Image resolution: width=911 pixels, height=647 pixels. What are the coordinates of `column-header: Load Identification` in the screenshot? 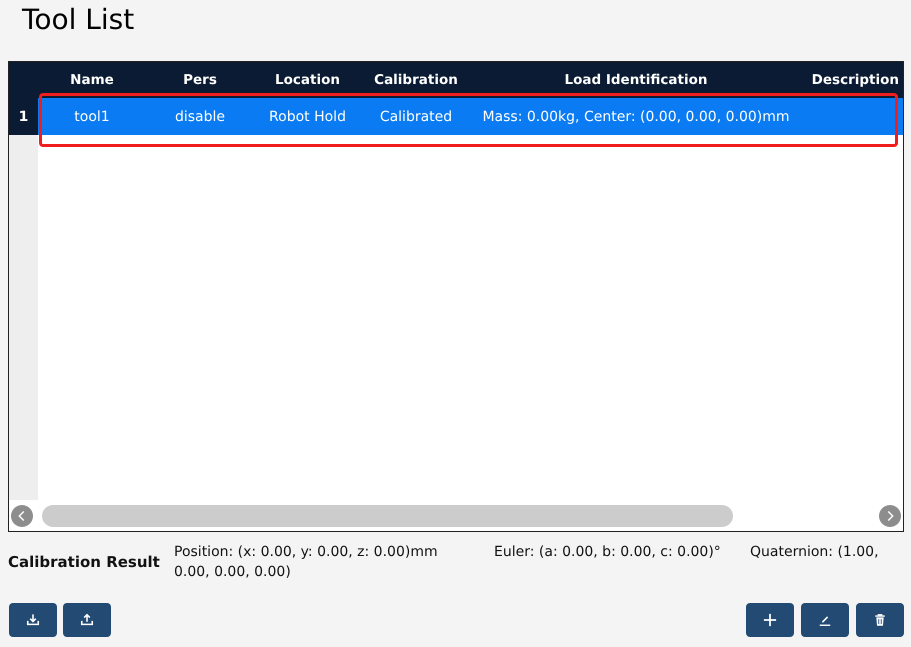 It's located at (636, 80).